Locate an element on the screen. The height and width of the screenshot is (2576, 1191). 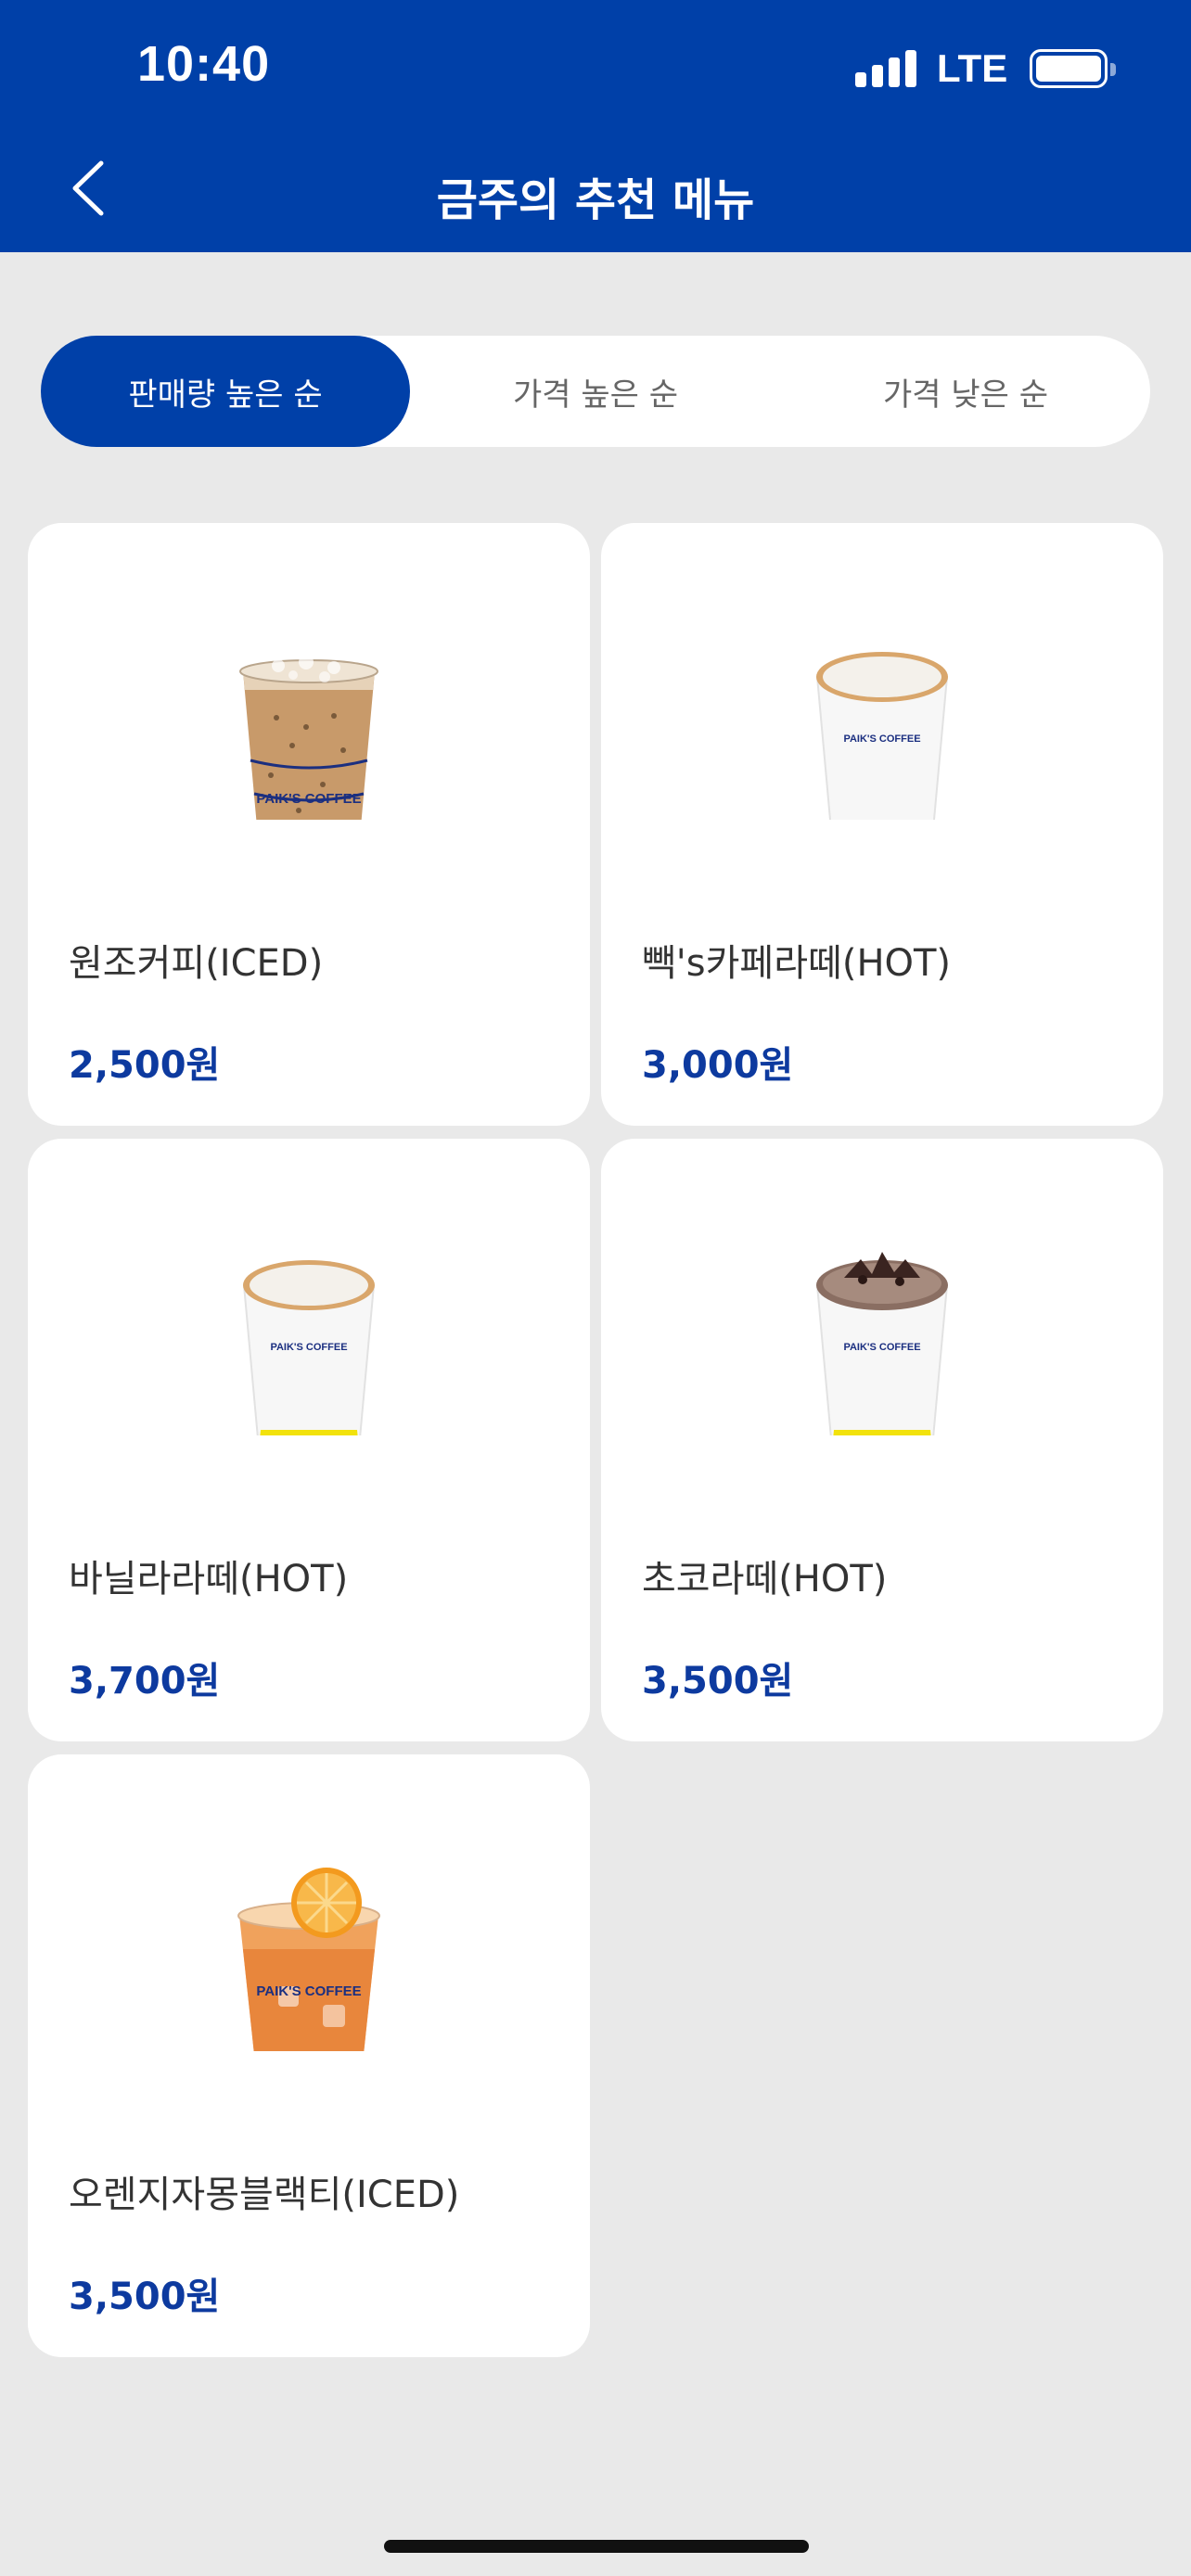
home-indicator is located at coordinates (597, 2546).